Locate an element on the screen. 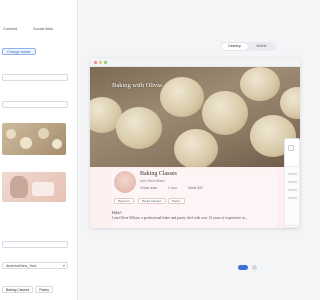  name-field is located at coordinates (35, 77).